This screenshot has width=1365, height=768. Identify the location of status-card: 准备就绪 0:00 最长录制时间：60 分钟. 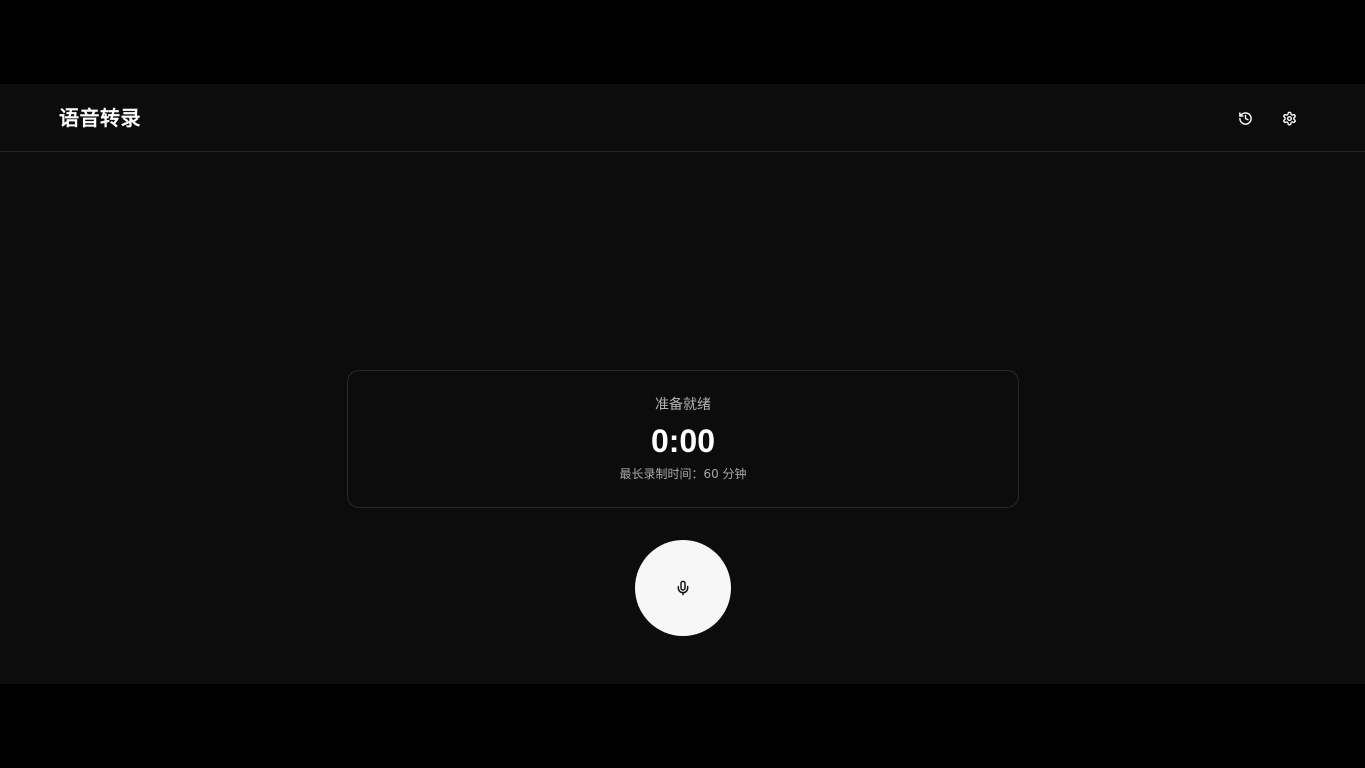
(683, 439).